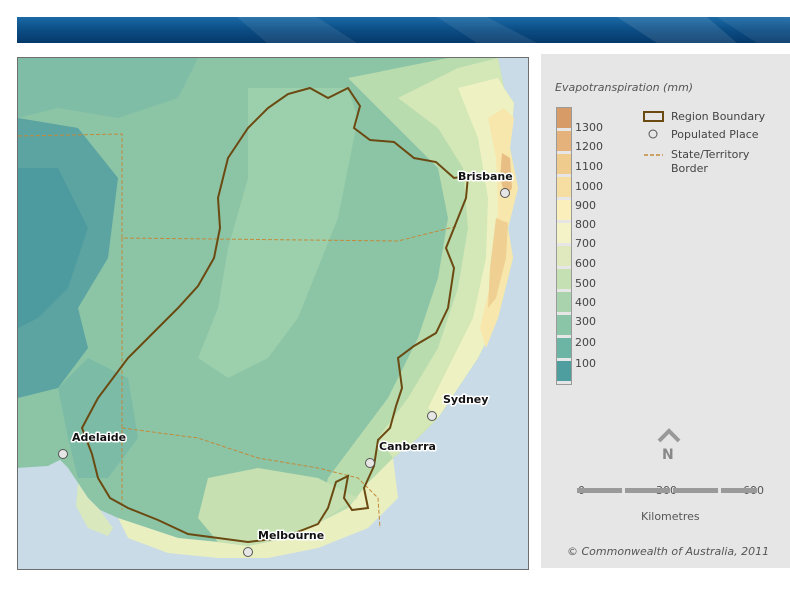 The image size is (790, 594). Describe the element at coordinates (715, 134) in the screenshot. I see `legend-label-populated-place: Populated Place` at that location.